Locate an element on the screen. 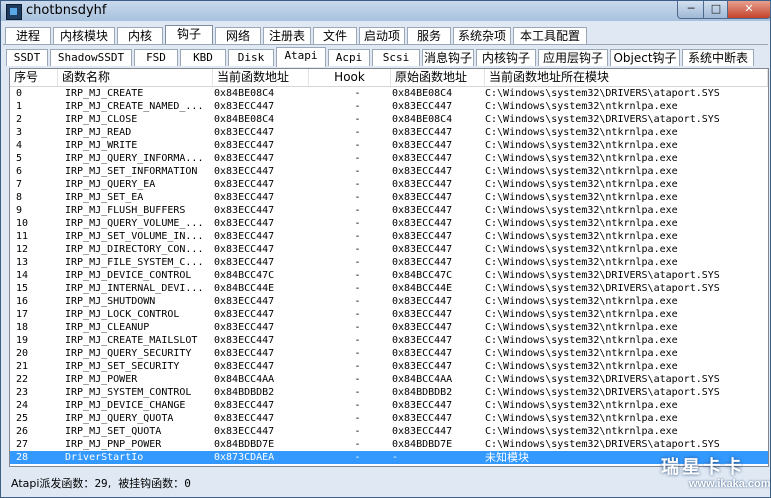  dispatch-label: Atapi派发函数： is located at coordinates (53, 483).